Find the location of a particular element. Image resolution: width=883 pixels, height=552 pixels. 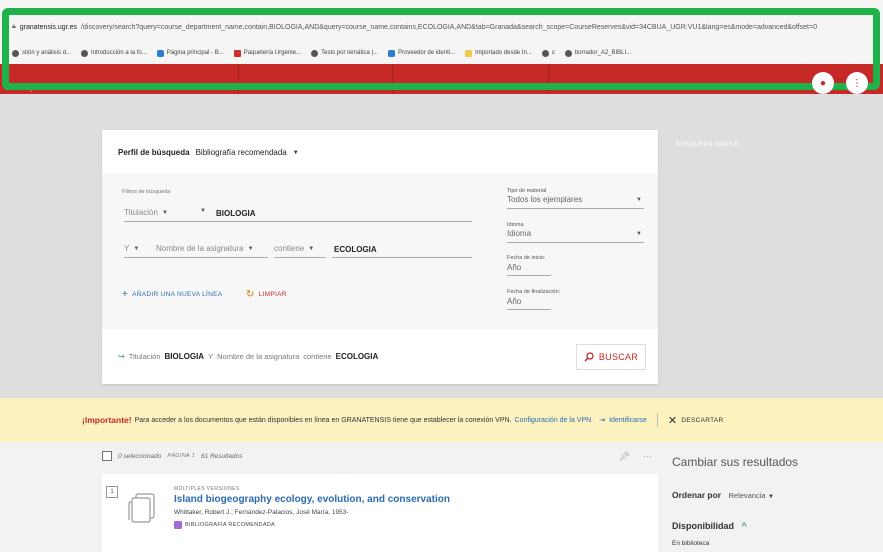

condition-select-1: ▼ is located at coordinates (203, 211).